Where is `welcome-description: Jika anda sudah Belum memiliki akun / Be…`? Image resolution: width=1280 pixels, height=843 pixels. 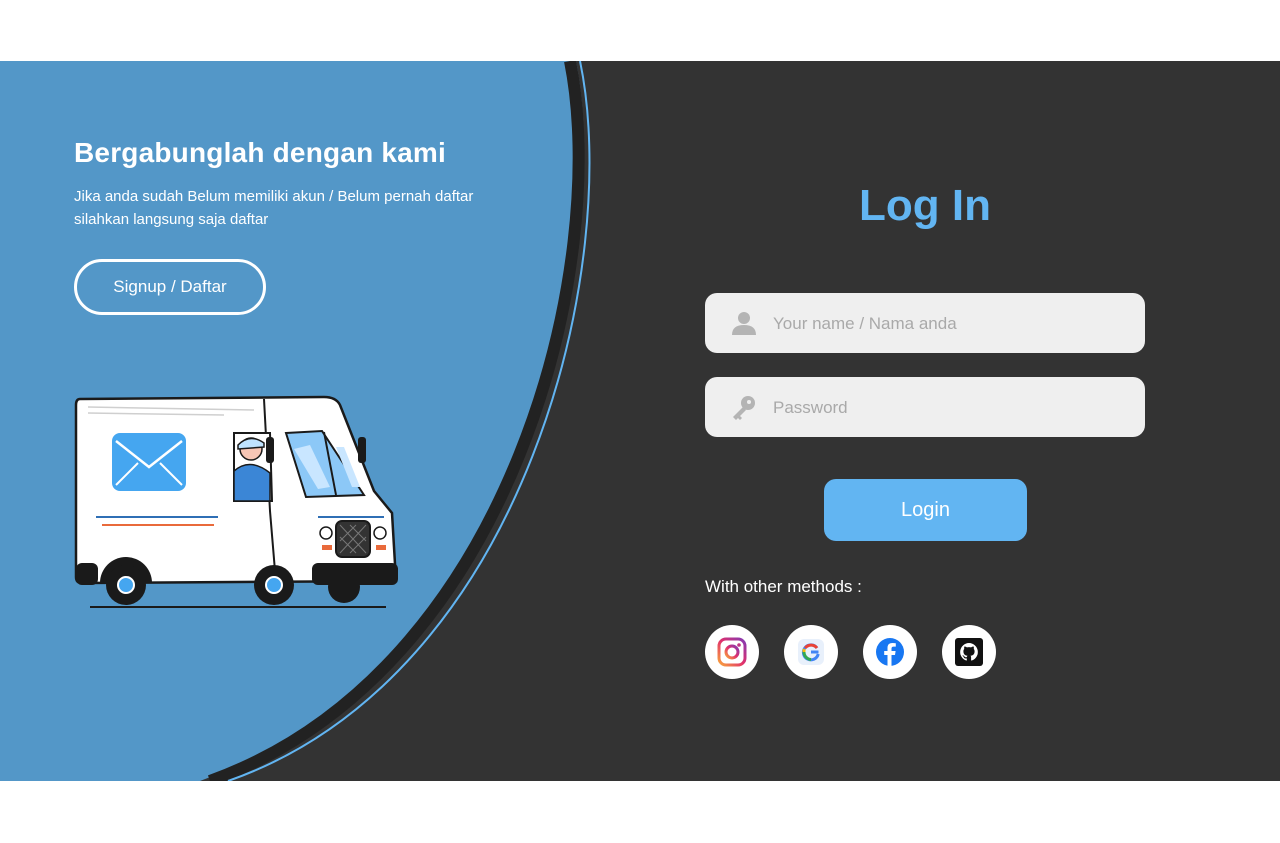 welcome-description: Jika anda sudah Belum memiliki akun / Be… is located at coordinates (274, 208).